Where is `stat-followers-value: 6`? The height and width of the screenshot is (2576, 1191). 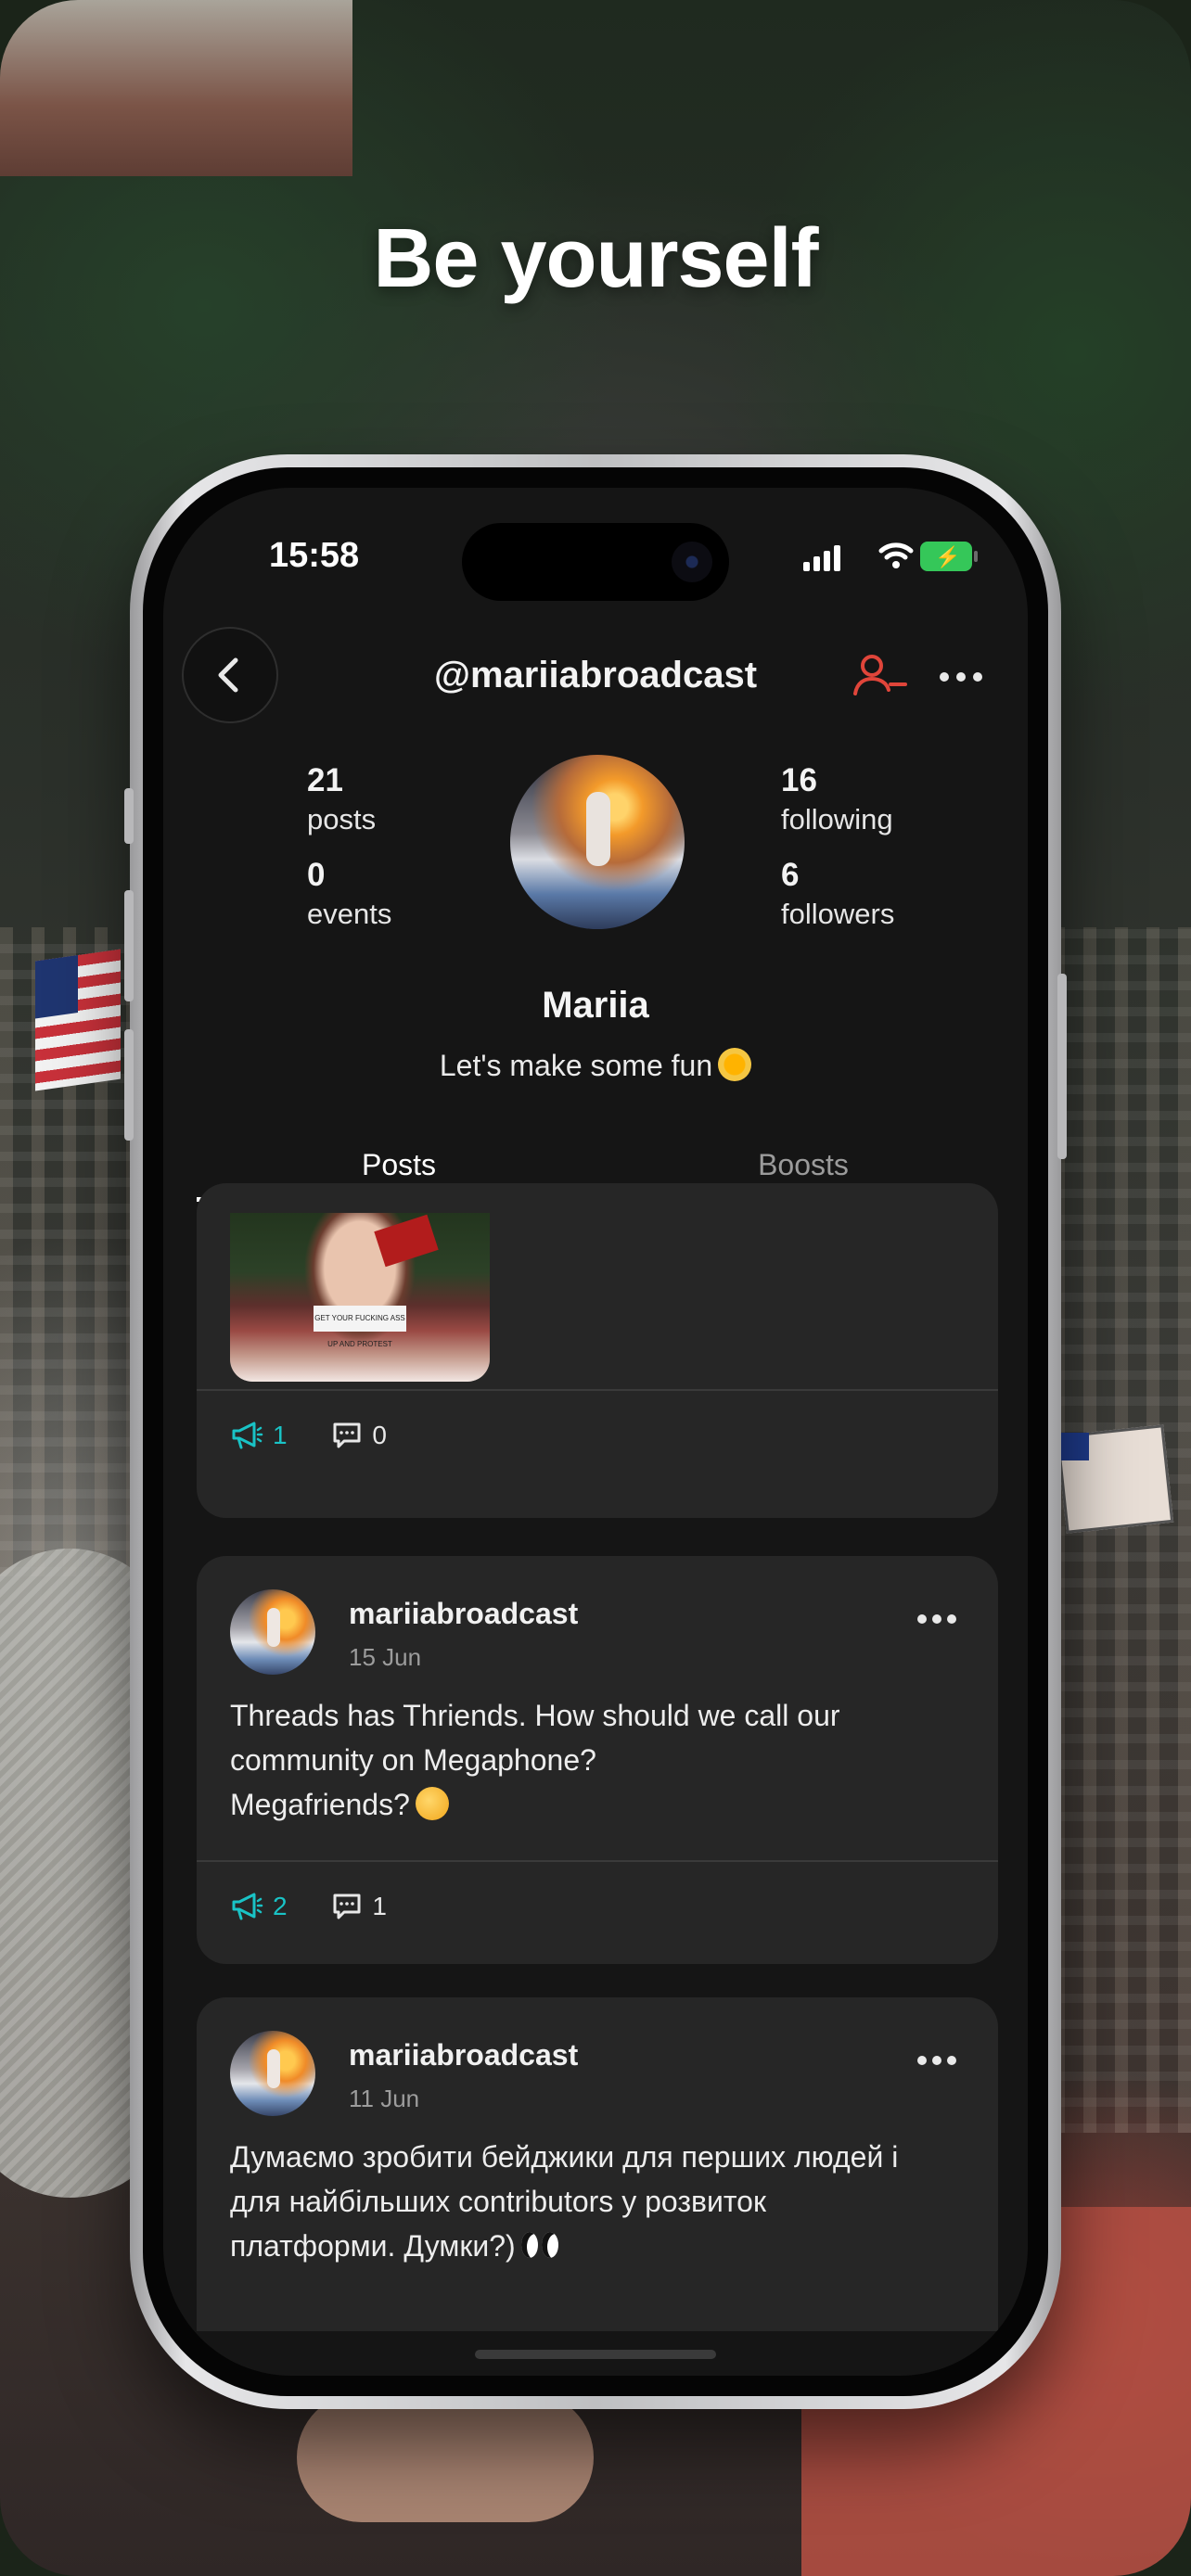 stat-followers-value: 6 is located at coordinates (790, 875).